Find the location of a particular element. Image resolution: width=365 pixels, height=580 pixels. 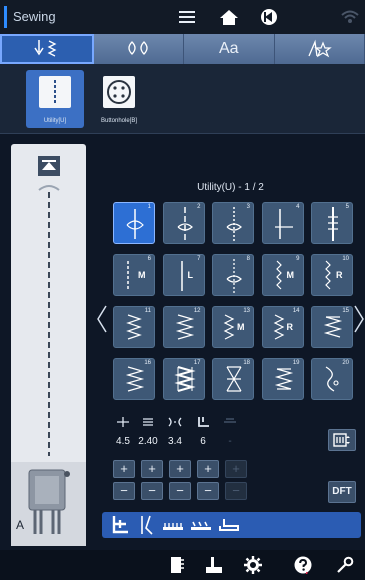

stitch-length-minus: − is located at coordinates (152, 491).